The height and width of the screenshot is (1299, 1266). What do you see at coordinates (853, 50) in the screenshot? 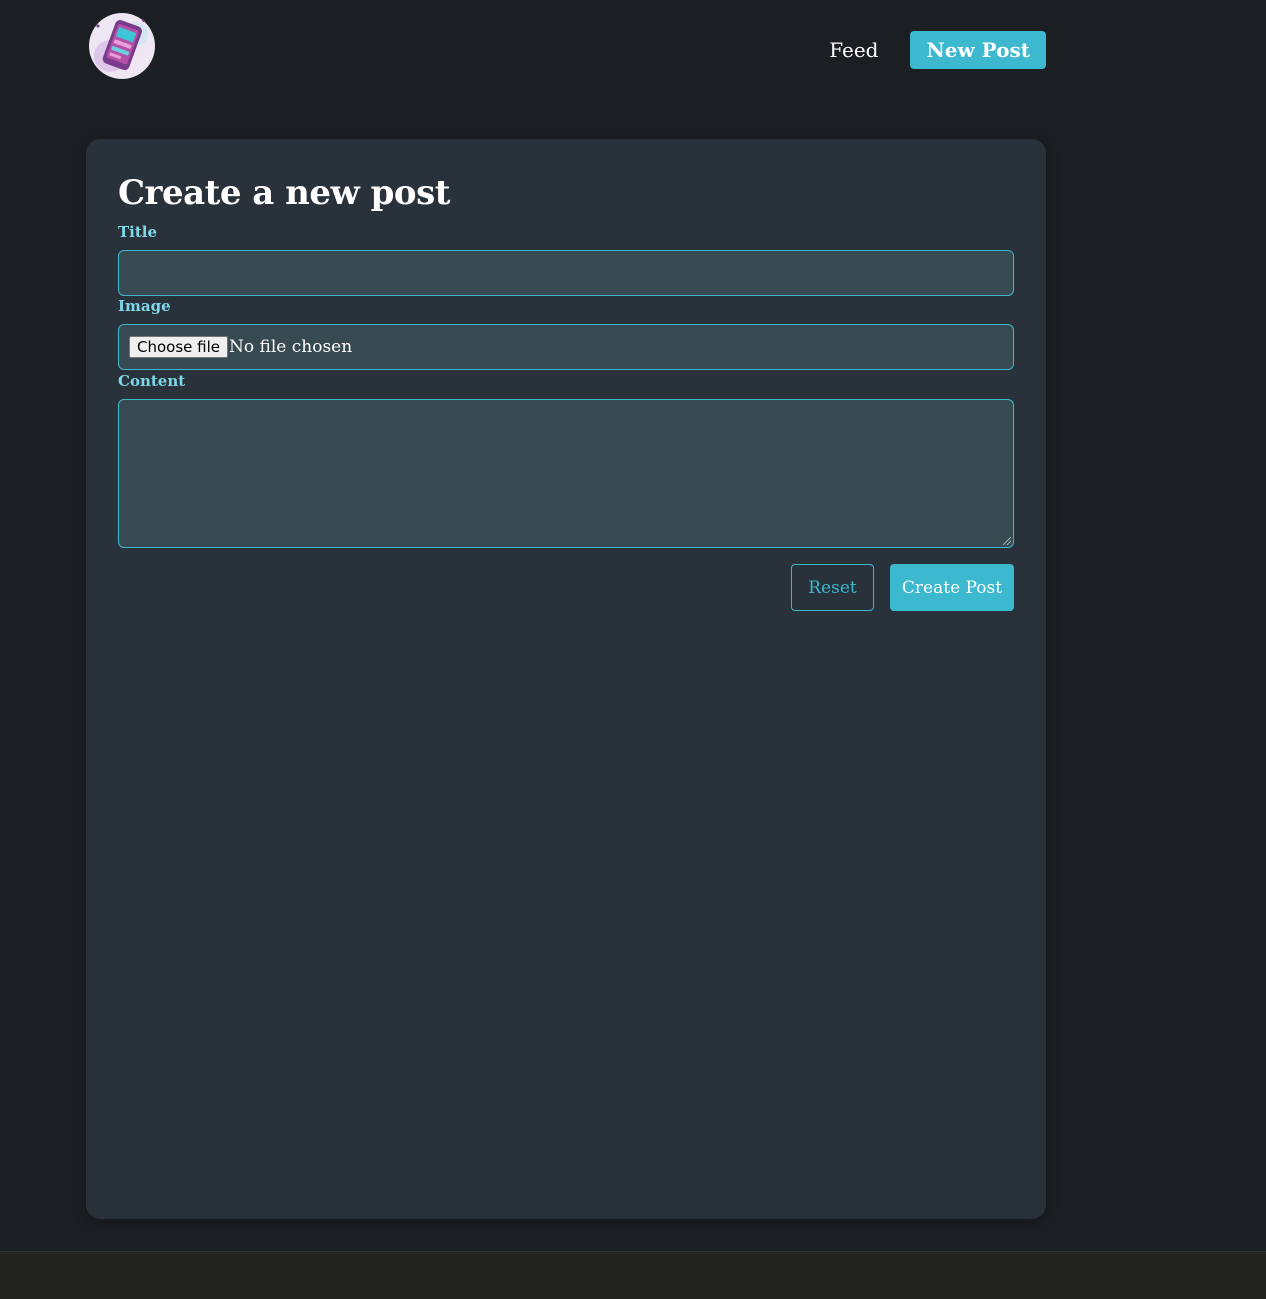
I see `nav-feed-link: Feed` at bounding box center [853, 50].